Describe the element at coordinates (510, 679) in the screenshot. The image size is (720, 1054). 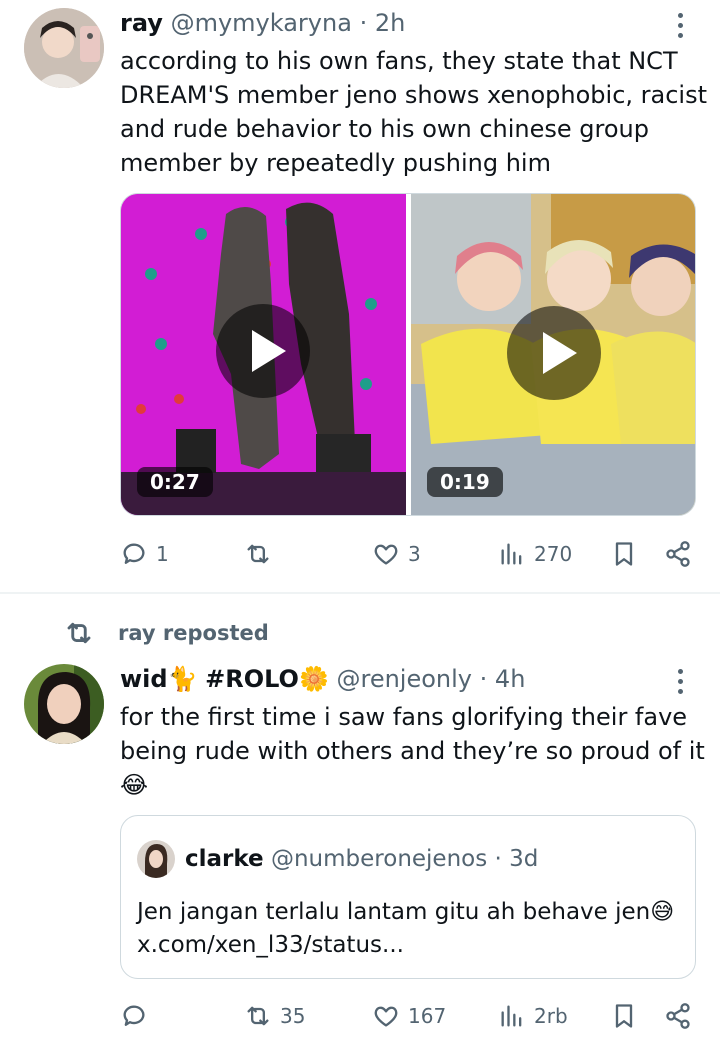
I see `timestamp: 4h` at that location.